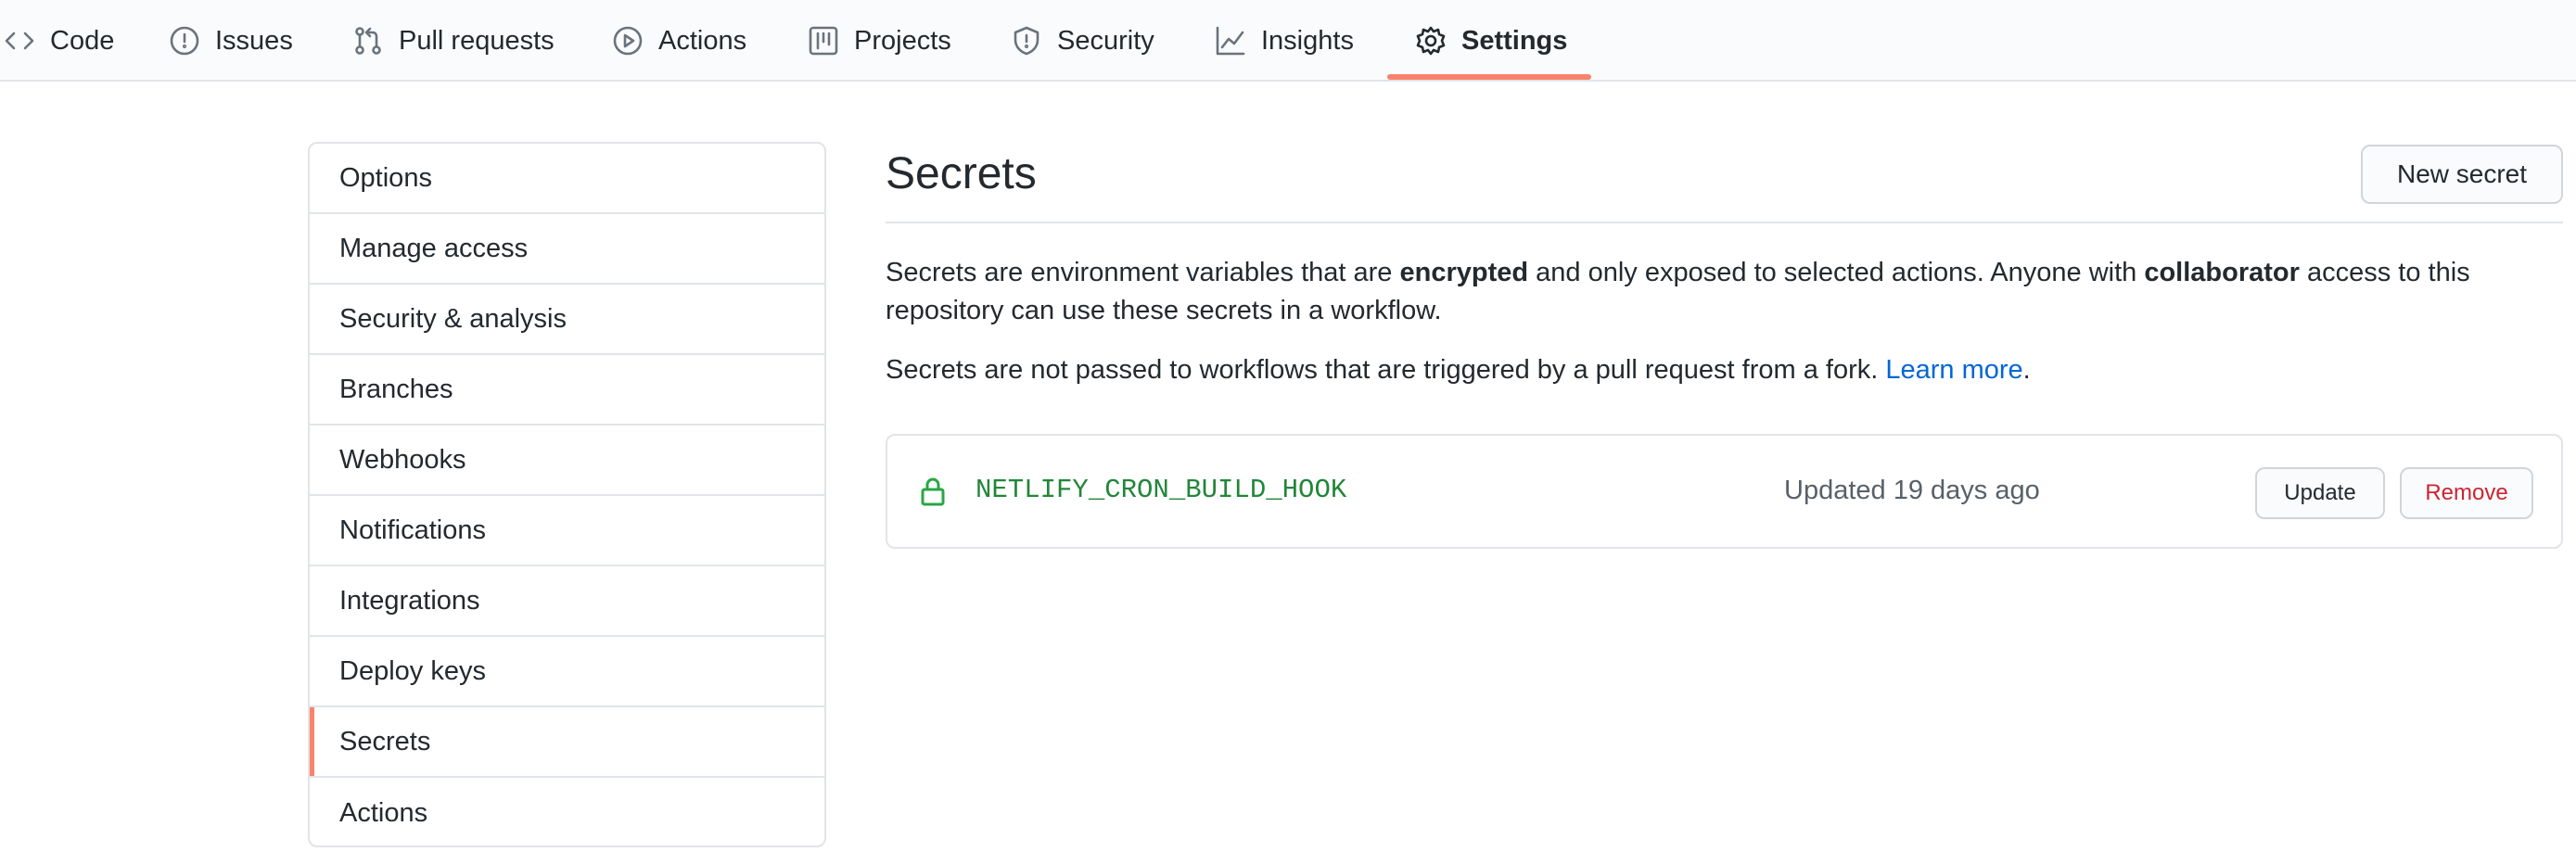  I want to click on sidebar-item-notifications: Notifications, so click(567, 531).